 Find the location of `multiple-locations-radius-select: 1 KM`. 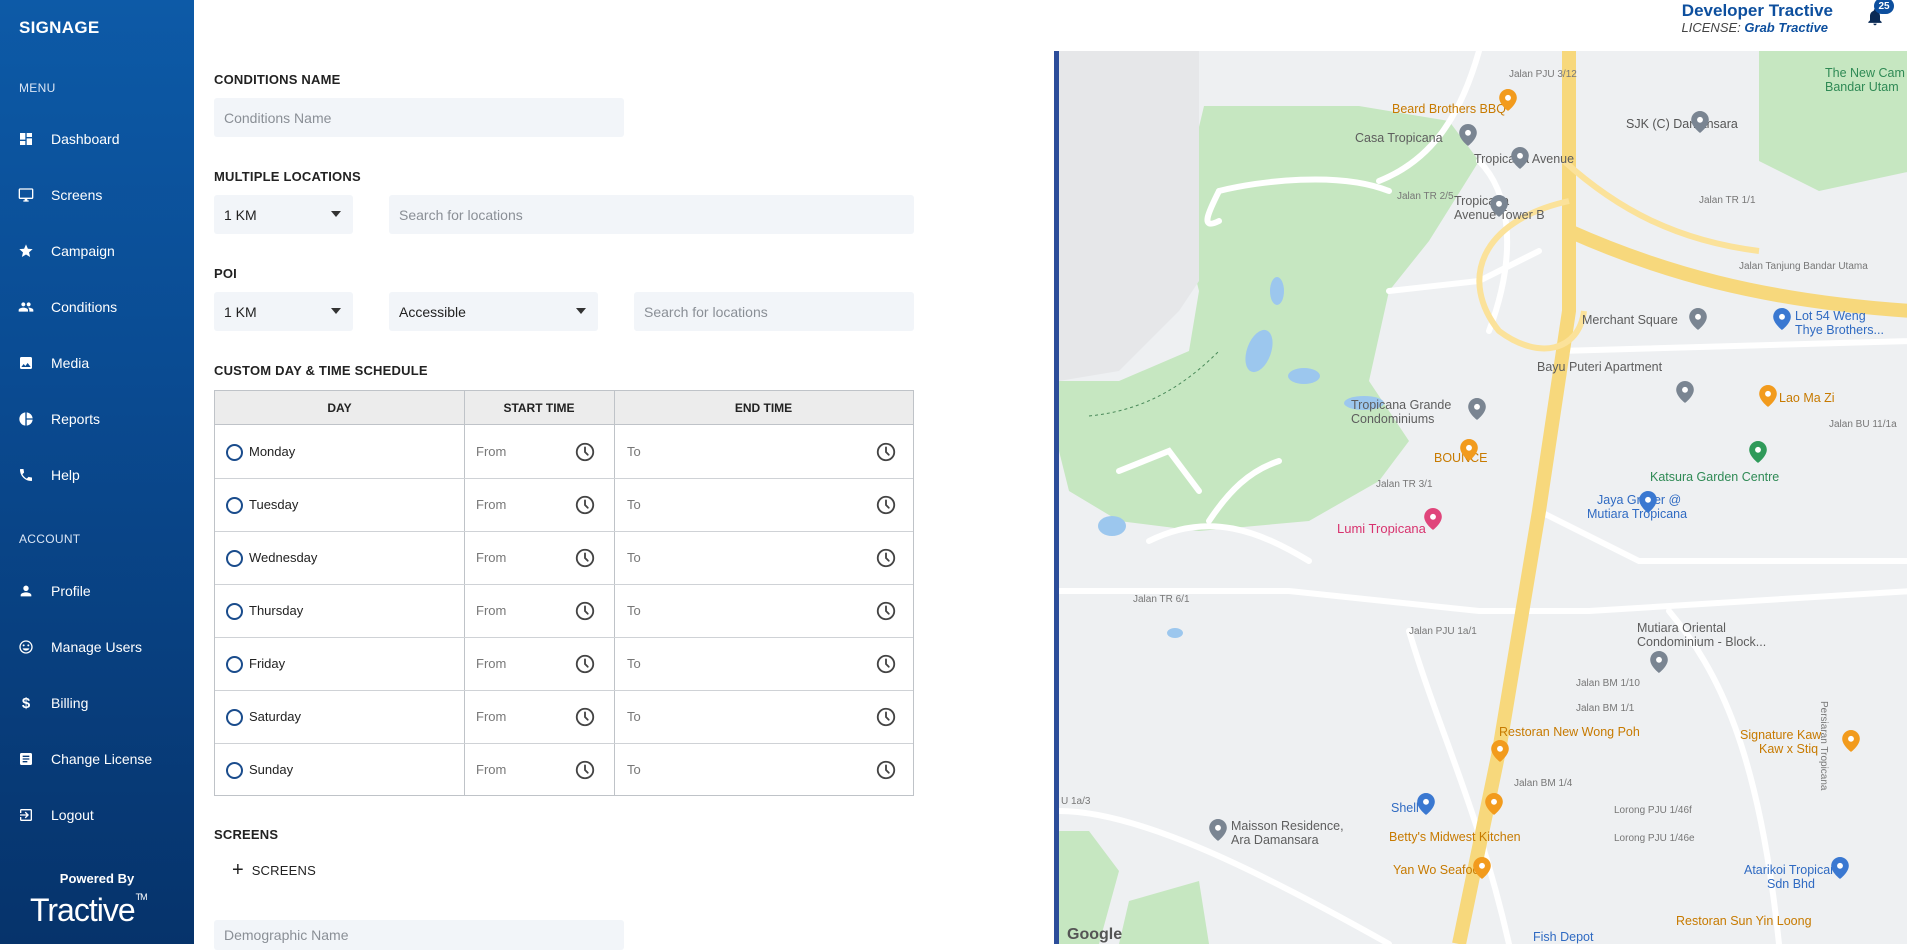

multiple-locations-radius-select: 1 KM is located at coordinates (283, 214).